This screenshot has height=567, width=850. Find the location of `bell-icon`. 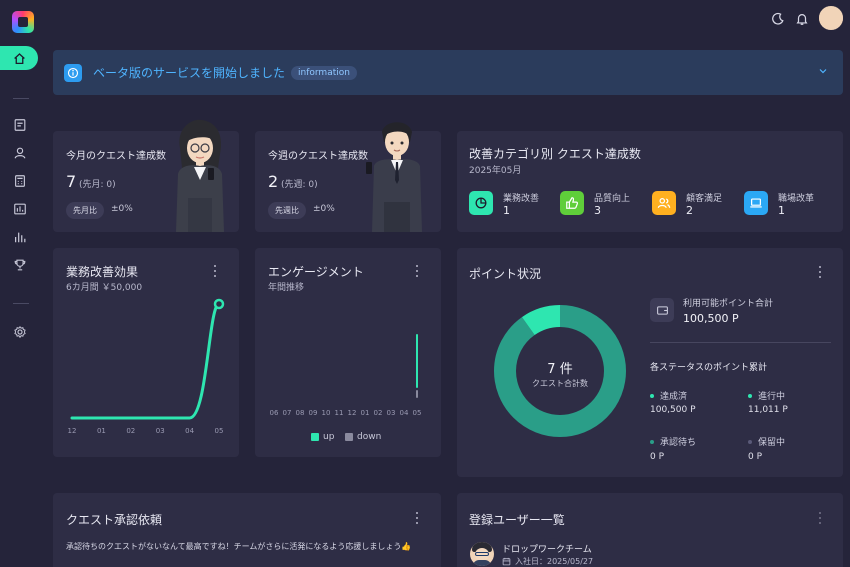

bell-icon is located at coordinates (802, 19).